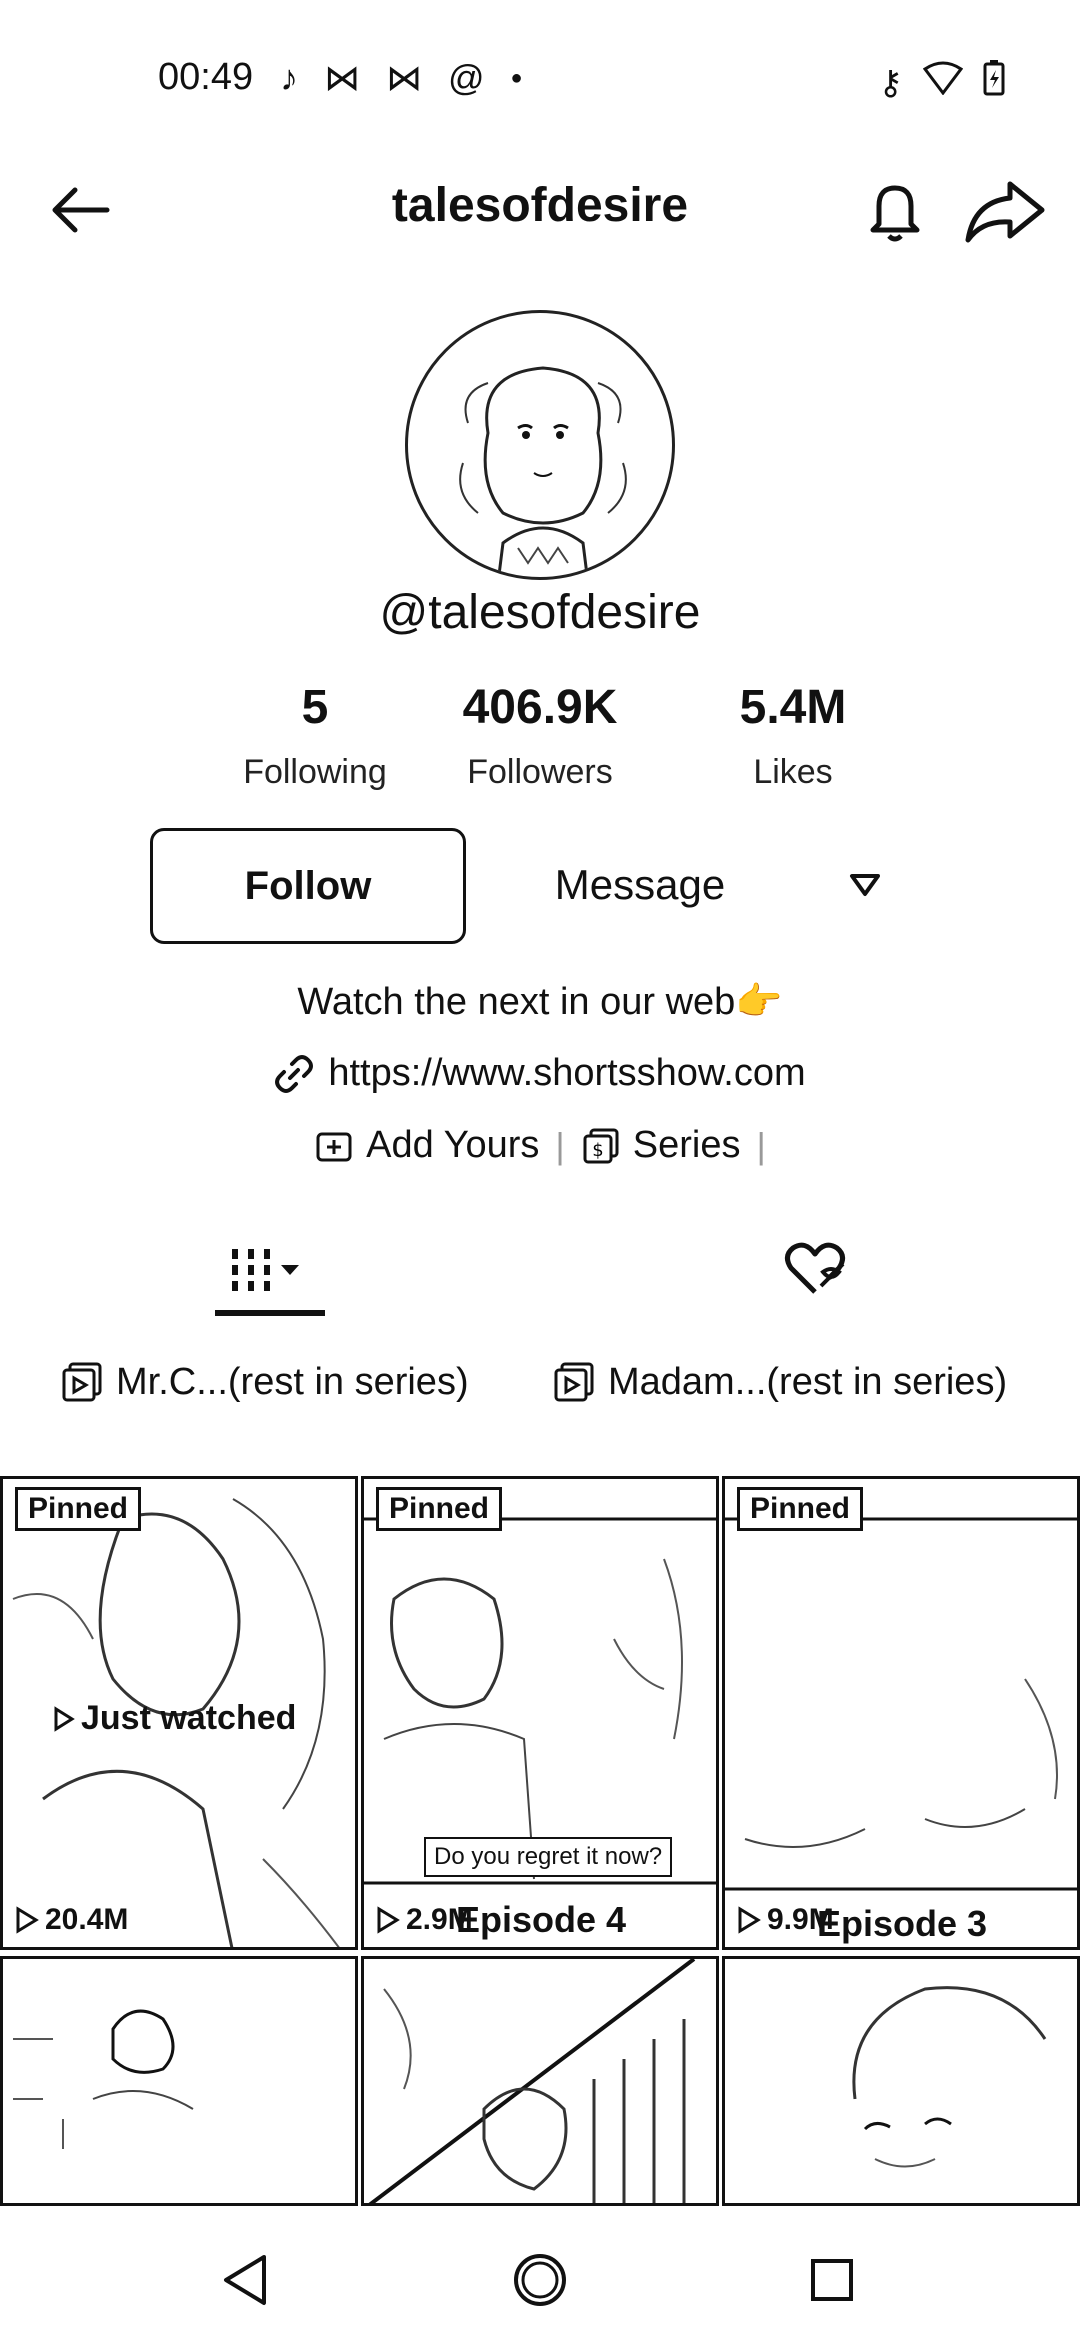 The height and width of the screenshot is (2340, 1080). I want to click on profile-stats: 5 Following 406.9K Followers 5.4M Likes, so click(540, 740).